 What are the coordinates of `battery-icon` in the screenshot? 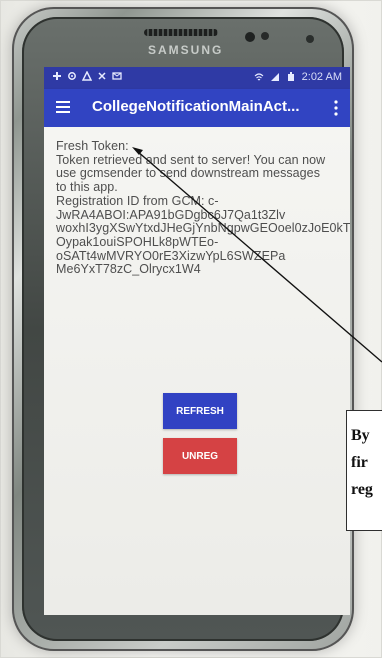 It's located at (291, 77).